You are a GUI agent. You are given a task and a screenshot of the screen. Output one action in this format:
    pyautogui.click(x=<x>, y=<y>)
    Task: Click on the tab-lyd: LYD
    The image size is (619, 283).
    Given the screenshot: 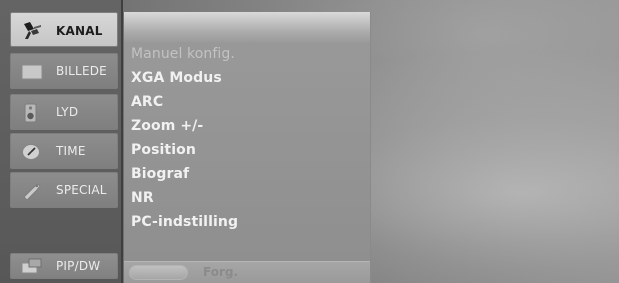 What is the action you would take?
    pyautogui.click(x=64, y=112)
    